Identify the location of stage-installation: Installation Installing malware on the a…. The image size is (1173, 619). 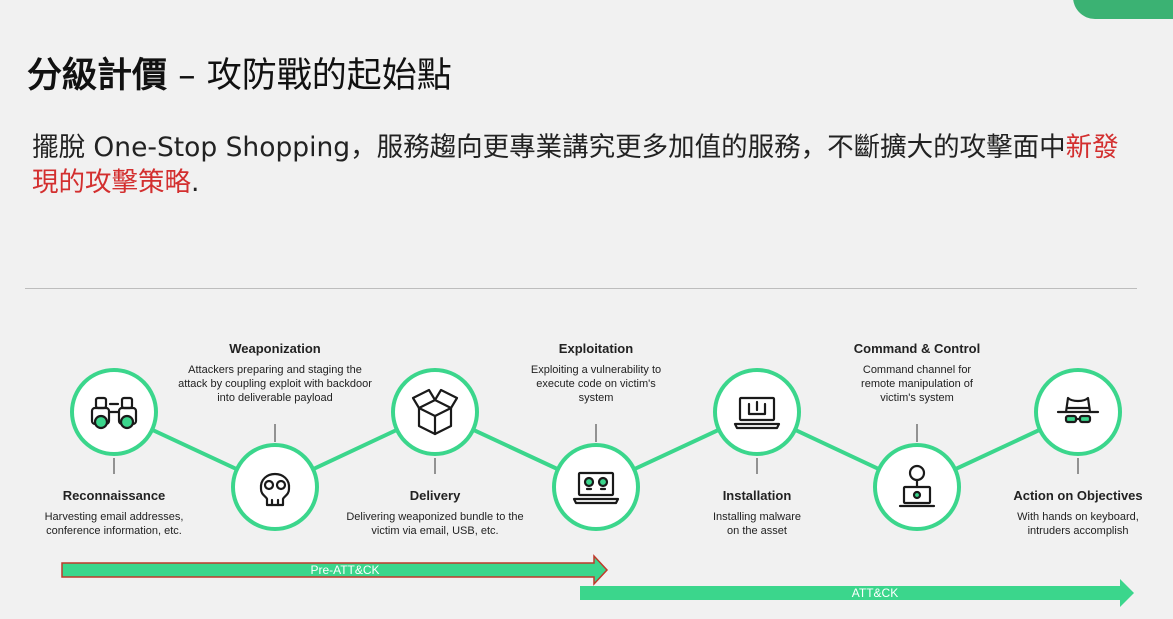
(757, 513).